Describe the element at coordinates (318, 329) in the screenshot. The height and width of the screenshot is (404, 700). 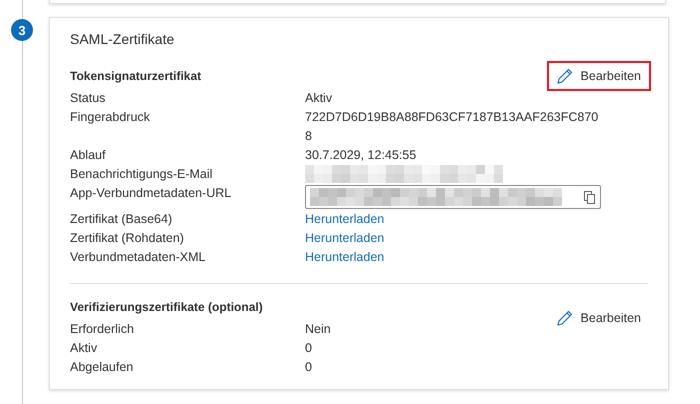
I see `value-text: Nein` at that location.